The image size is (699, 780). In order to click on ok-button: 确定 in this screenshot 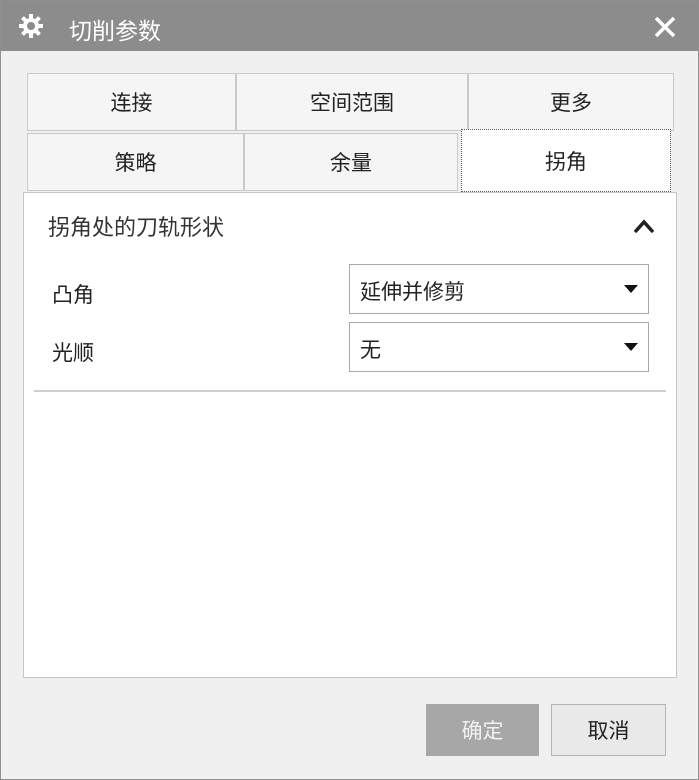, I will do `click(482, 730)`.